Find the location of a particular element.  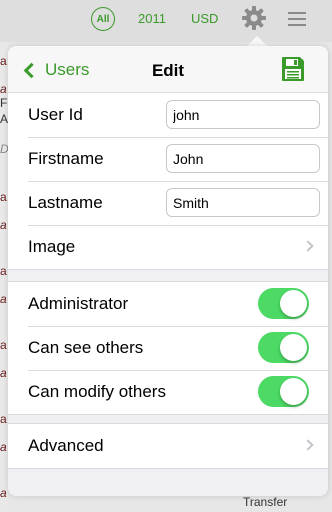

advanced-group: Advanced is located at coordinates (168, 446).